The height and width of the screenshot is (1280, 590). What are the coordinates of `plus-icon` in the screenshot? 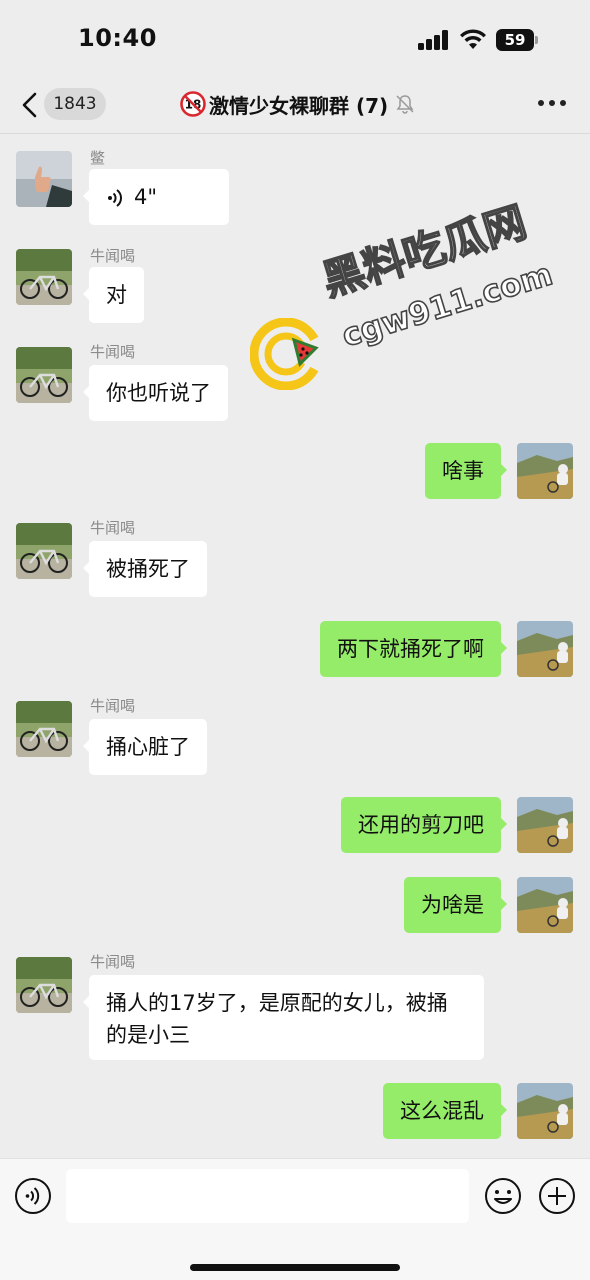 It's located at (557, 1196).